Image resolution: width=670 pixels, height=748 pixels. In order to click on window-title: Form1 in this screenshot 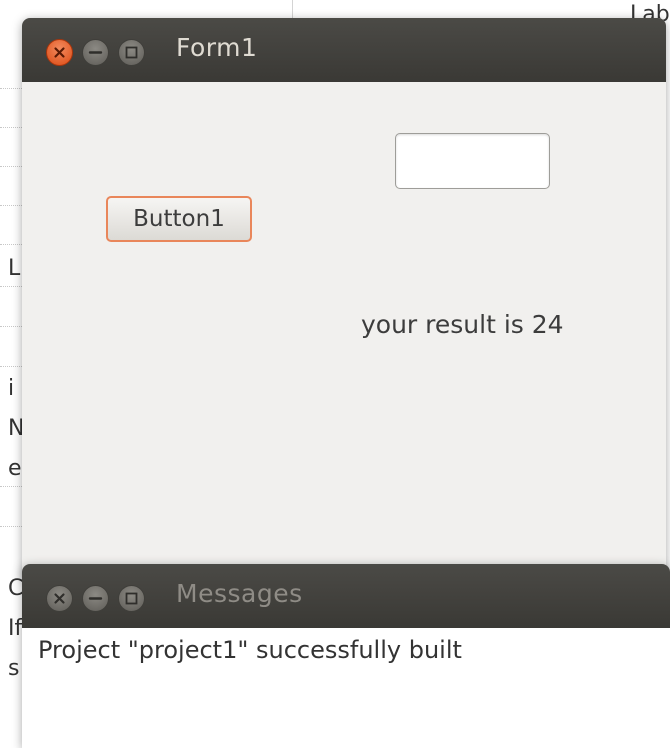, I will do `click(217, 47)`.